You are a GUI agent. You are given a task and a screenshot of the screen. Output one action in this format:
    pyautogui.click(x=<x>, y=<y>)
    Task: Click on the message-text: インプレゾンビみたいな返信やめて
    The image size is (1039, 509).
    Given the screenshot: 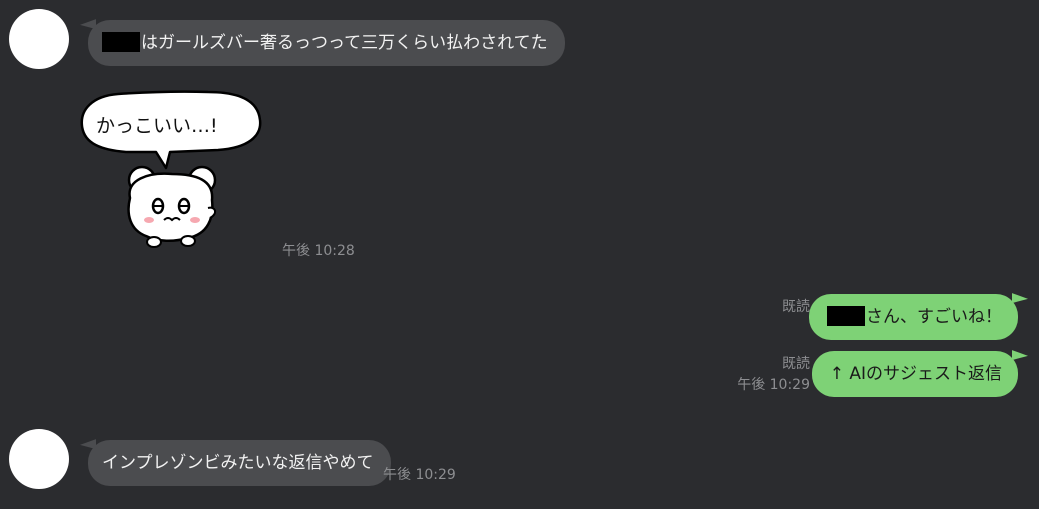 What is the action you would take?
    pyautogui.click(x=238, y=463)
    